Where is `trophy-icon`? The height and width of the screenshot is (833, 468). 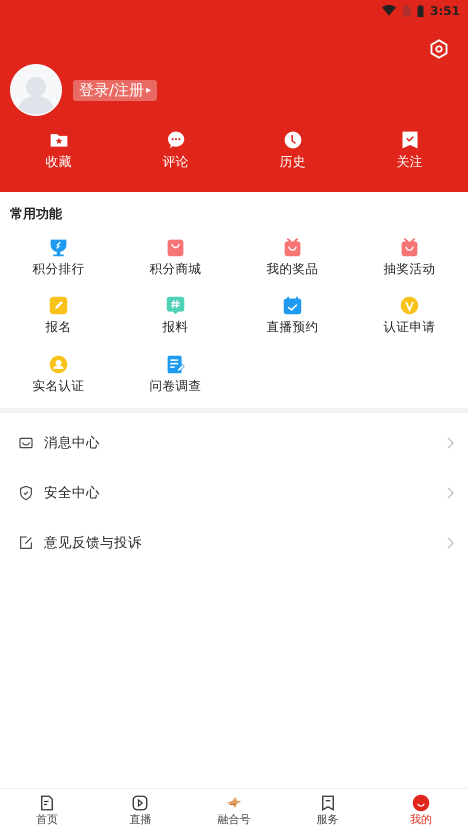 trophy-icon is located at coordinates (58, 247).